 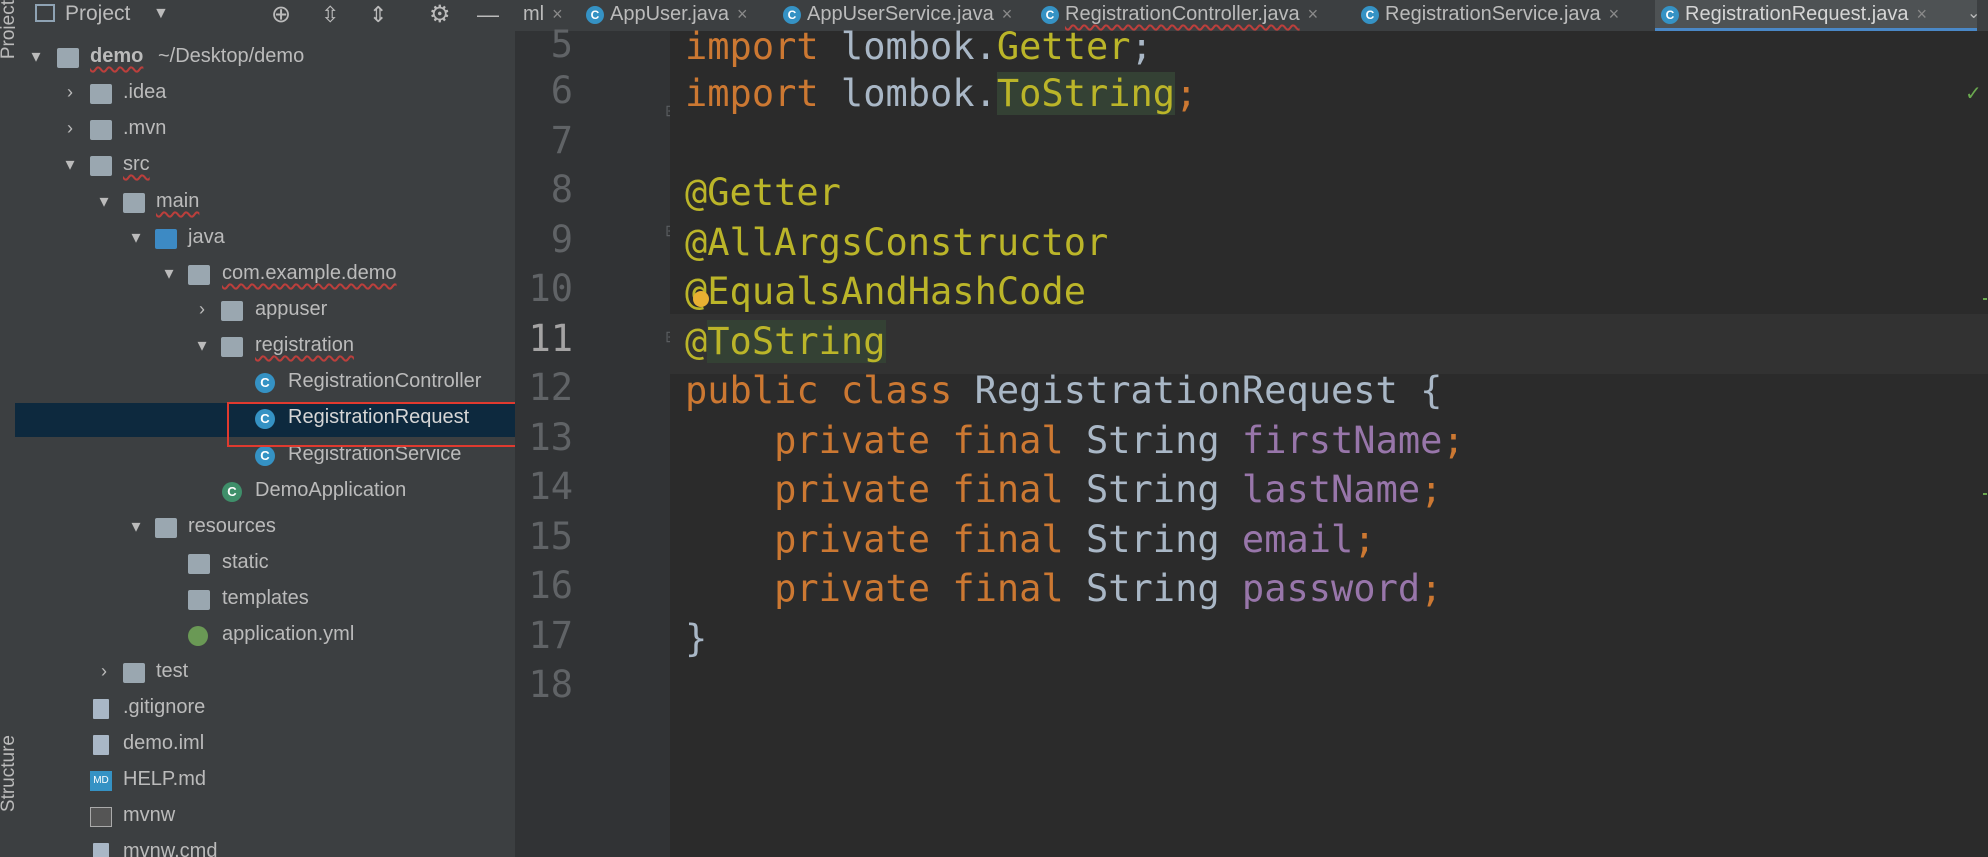 I want to click on tree-row-idea: › .idea, so click(x=265, y=95).